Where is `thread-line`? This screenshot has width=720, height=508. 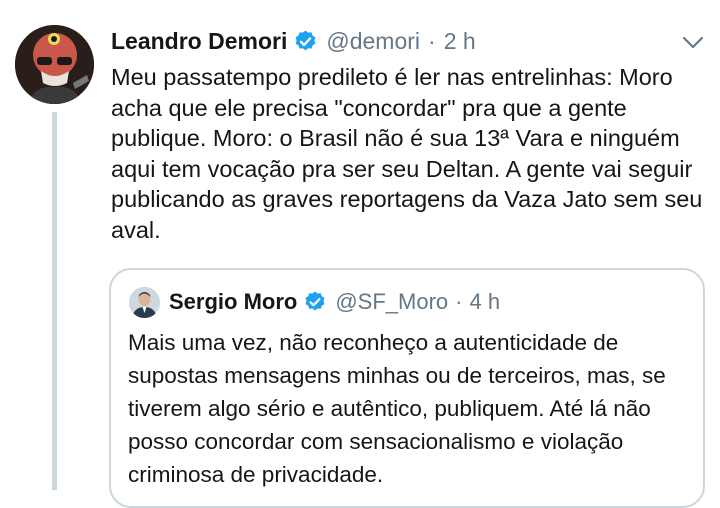 thread-line is located at coordinates (54, 301).